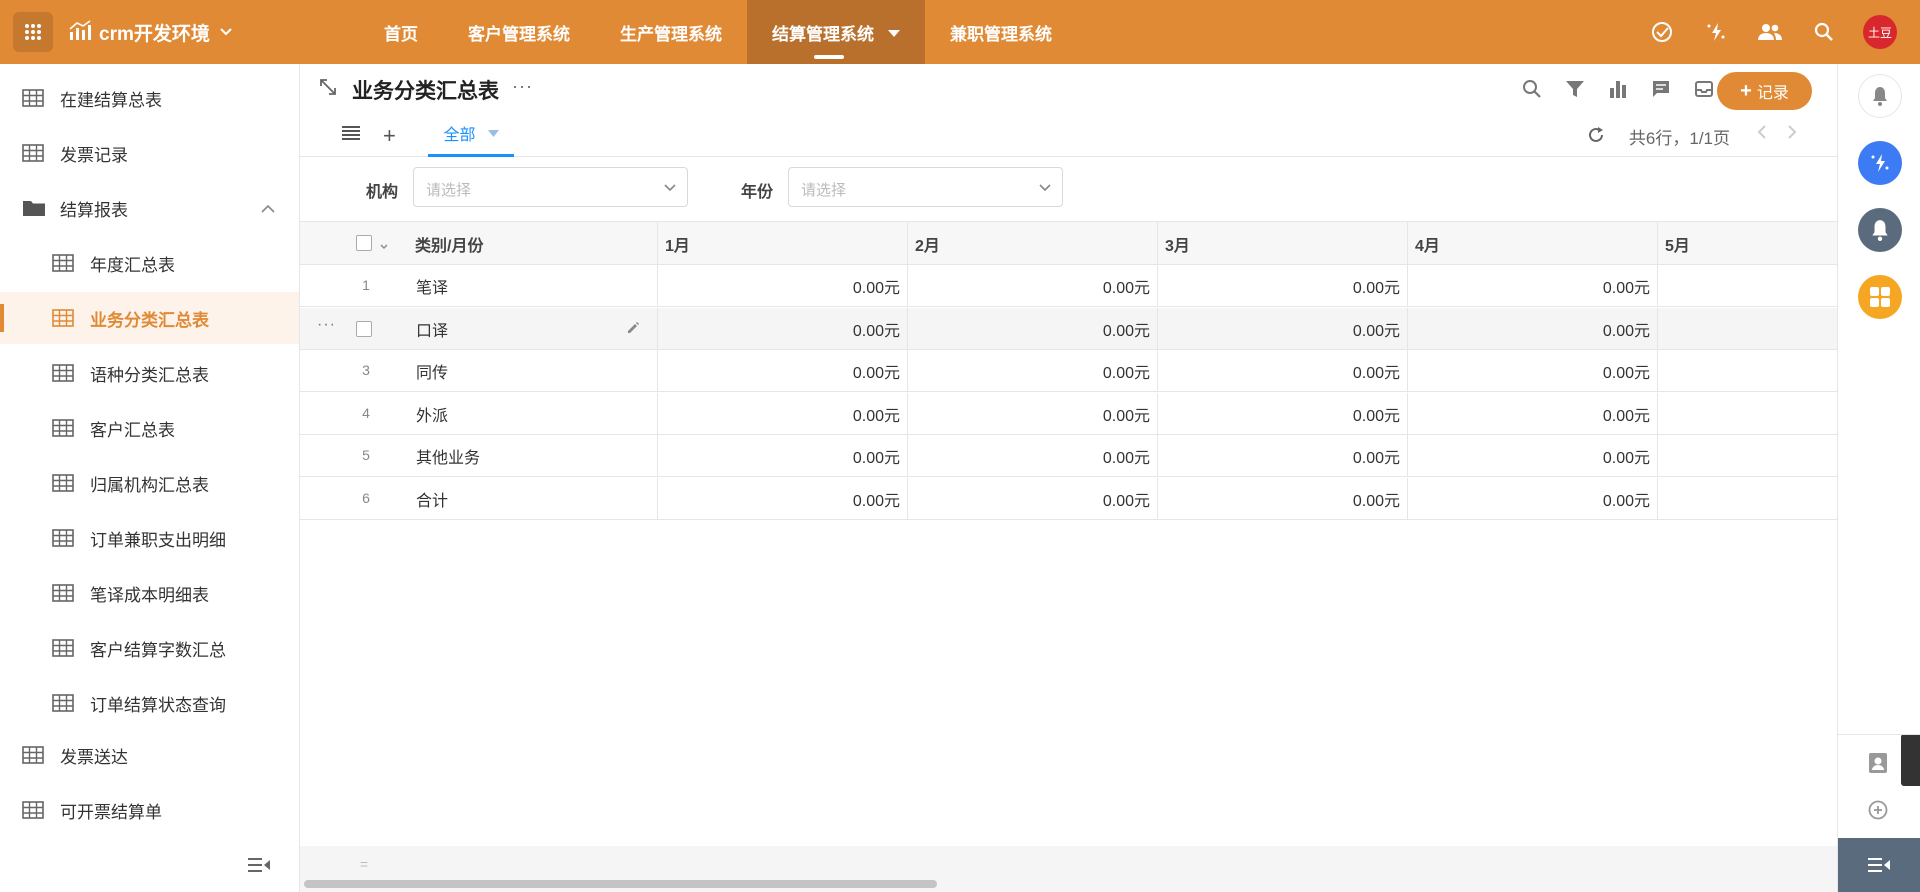 Image resolution: width=1920 pixels, height=892 pixels. I want to click on chevron-left-icon, so click(1762, 134).